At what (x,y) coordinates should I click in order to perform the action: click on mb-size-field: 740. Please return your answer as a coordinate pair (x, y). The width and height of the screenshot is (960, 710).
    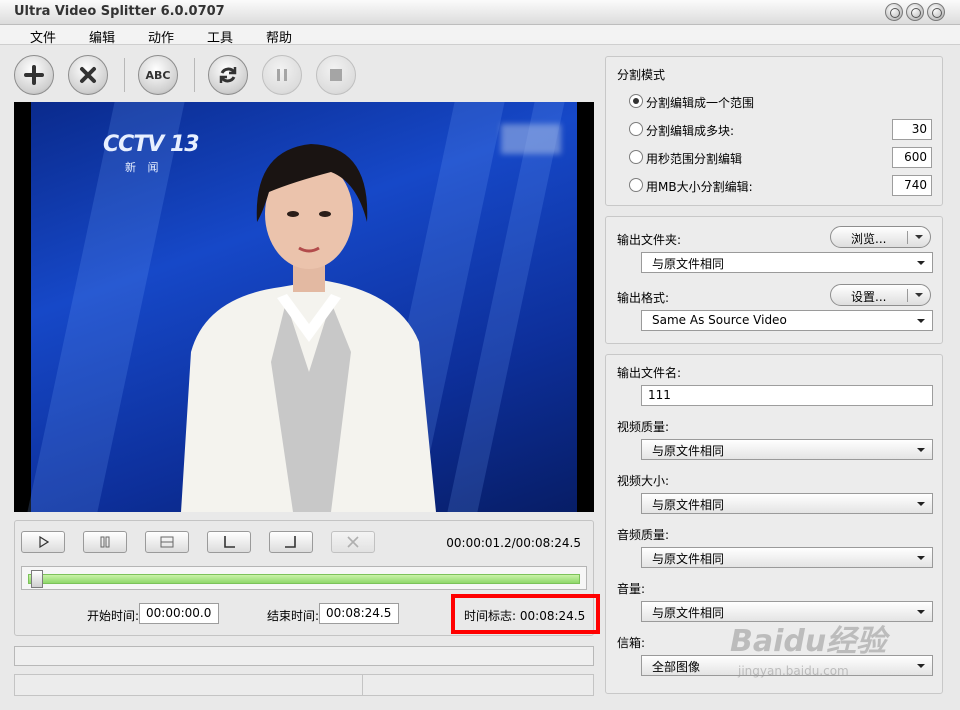
    Looking at the image, I should click on (912, 185).